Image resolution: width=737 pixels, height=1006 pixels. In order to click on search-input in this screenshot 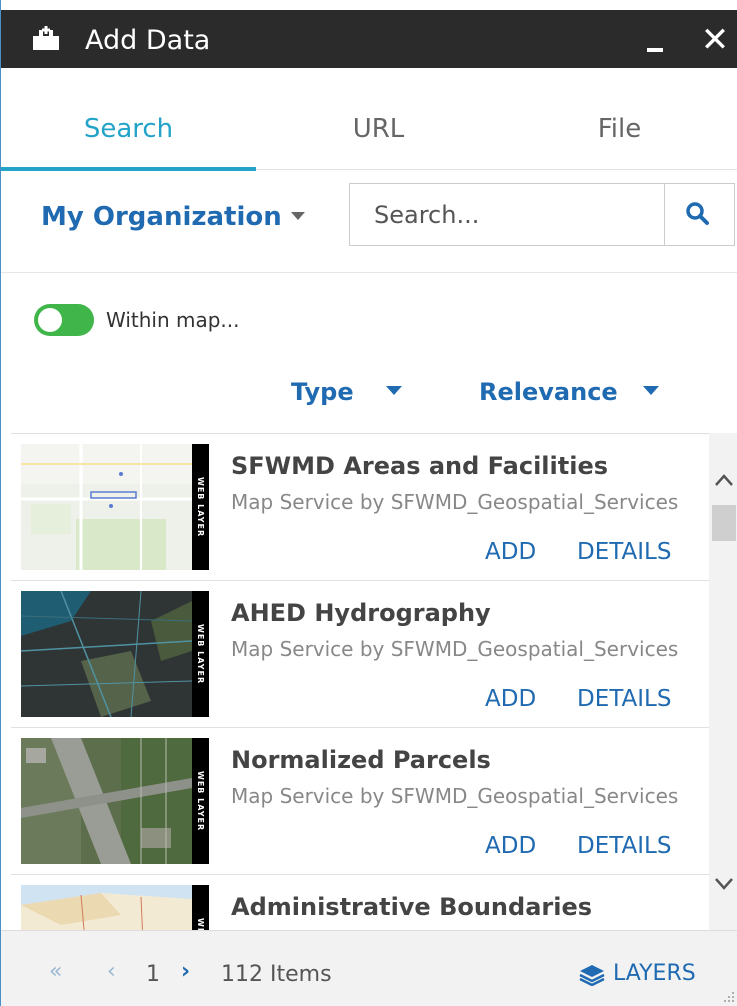, I will do `click(507, 214)`.